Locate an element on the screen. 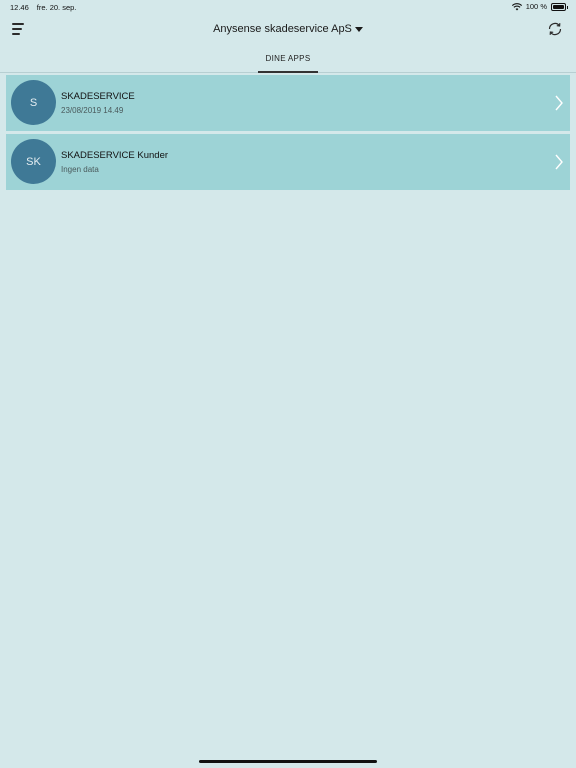 The height and width of the screenshot is (768, 576). app-name: SKADESERVICE Kunder is located at coordinates (115, 155).